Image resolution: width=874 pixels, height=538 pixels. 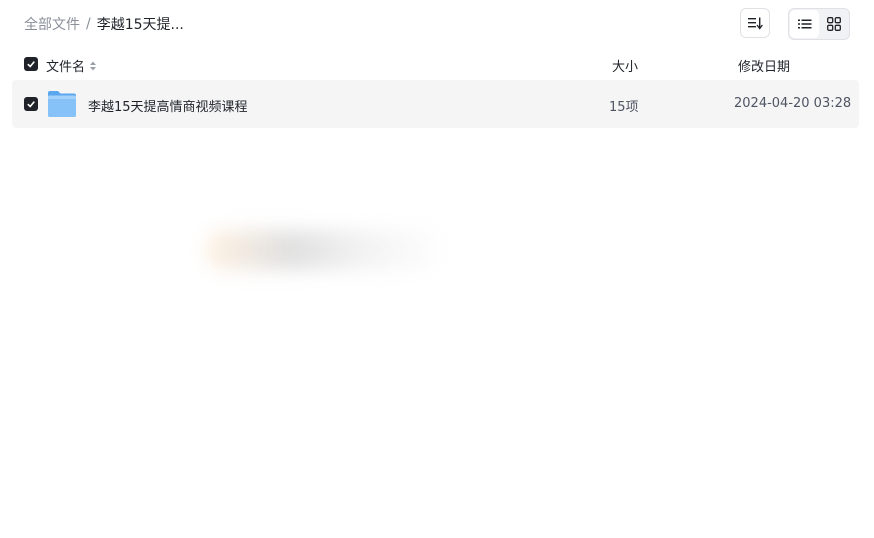 I want to click on view-toggle, so click(x=819, y=24).